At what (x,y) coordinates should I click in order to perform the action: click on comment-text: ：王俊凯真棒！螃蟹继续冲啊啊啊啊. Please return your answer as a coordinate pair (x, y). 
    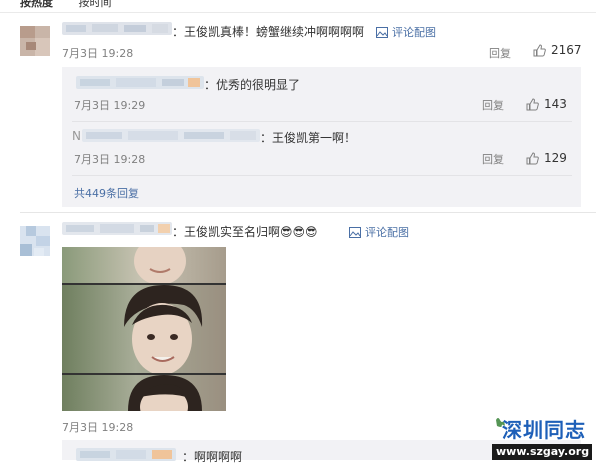
    Looking at the image, I should click on (268, 32).